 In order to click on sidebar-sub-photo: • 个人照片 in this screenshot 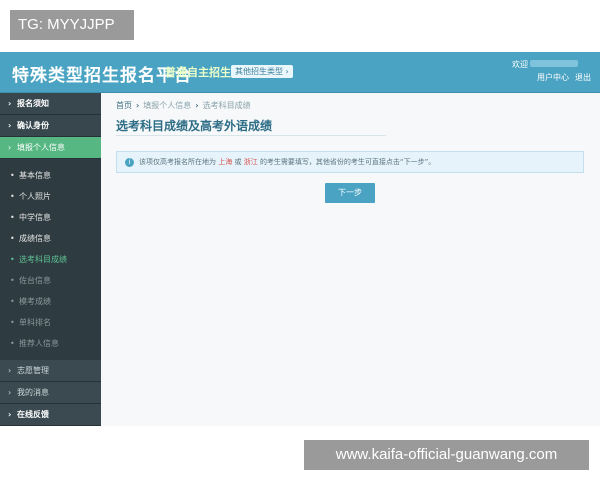, I will do `click(50, 196)`.